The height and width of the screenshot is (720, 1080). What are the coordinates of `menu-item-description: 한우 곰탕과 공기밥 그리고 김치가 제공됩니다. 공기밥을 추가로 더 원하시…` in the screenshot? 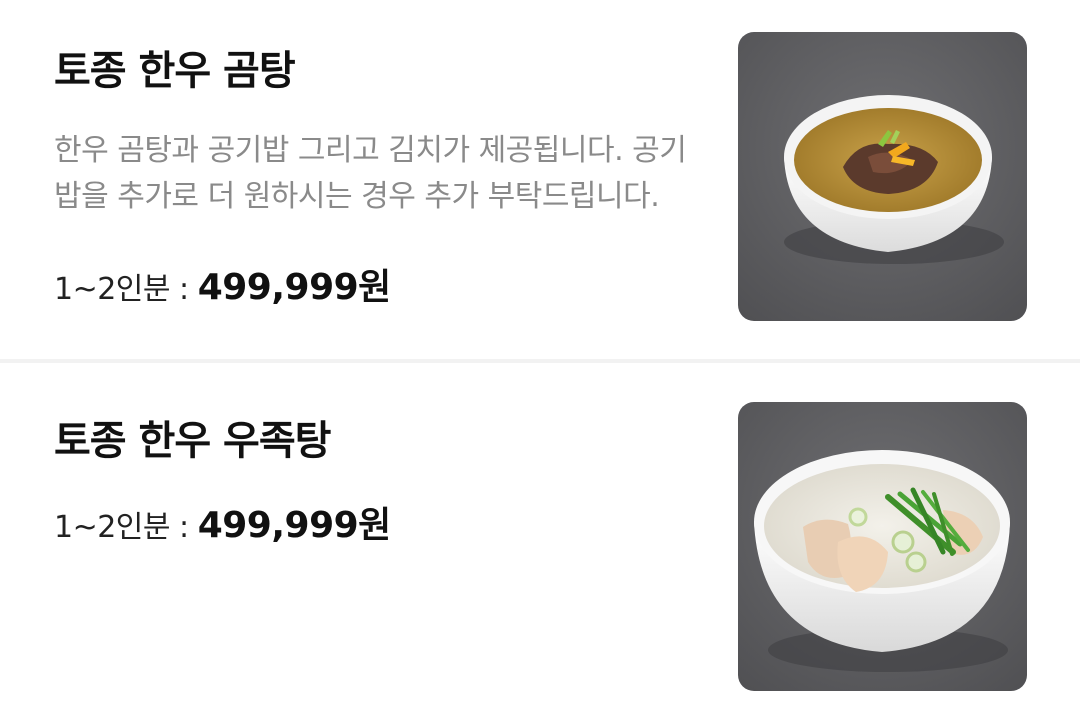 It's located at (370, 173).